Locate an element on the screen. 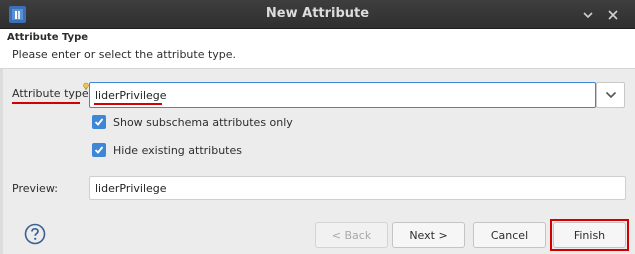 The width and height of the screenshot is (635, 254). show-subschema-checkbox is located at coordinates (99, 122).